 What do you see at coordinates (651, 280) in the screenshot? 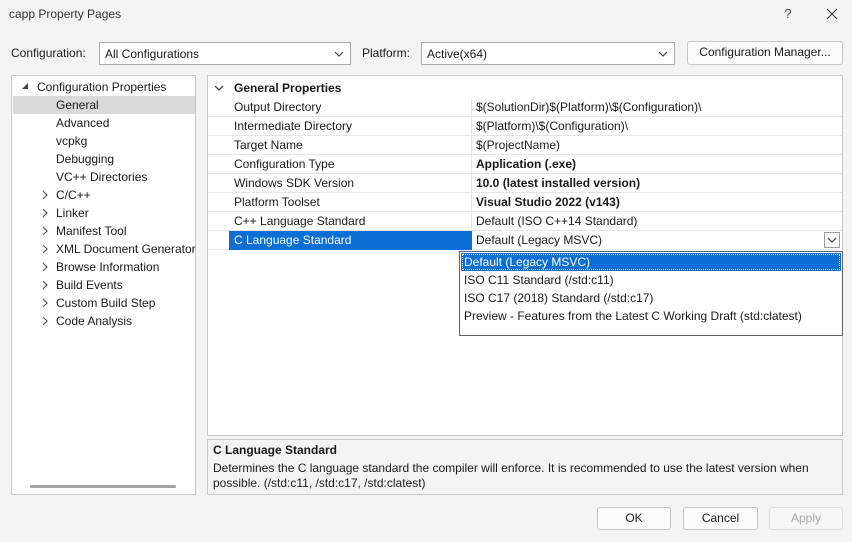
I see `dropdown-option: ISO C11 Standard (/std:c11)` at bounding box center [651, 280].